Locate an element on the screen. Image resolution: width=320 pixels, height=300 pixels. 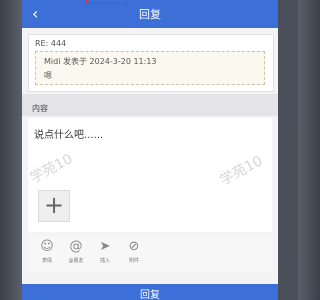
submit-reply-button: 回复 is located at coordinates (150, 292).